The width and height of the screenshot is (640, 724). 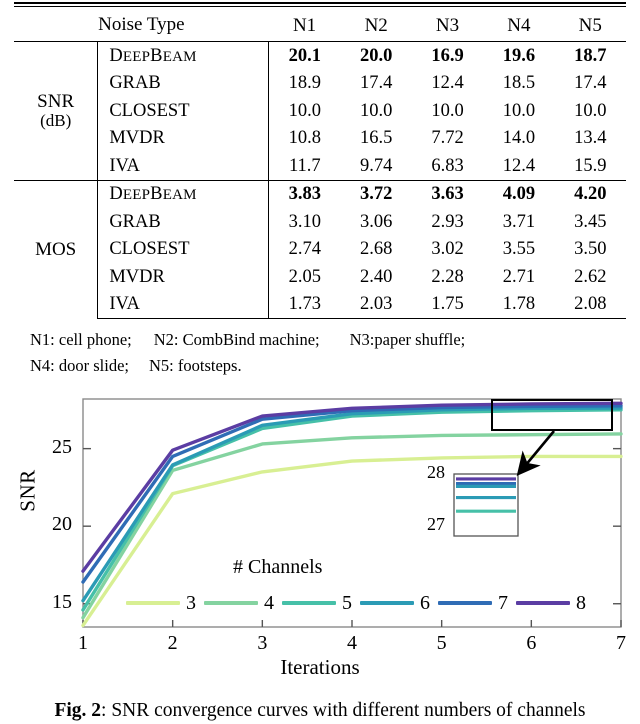 I want to click on metric-value: 16.9, so click(x=447, y=55).